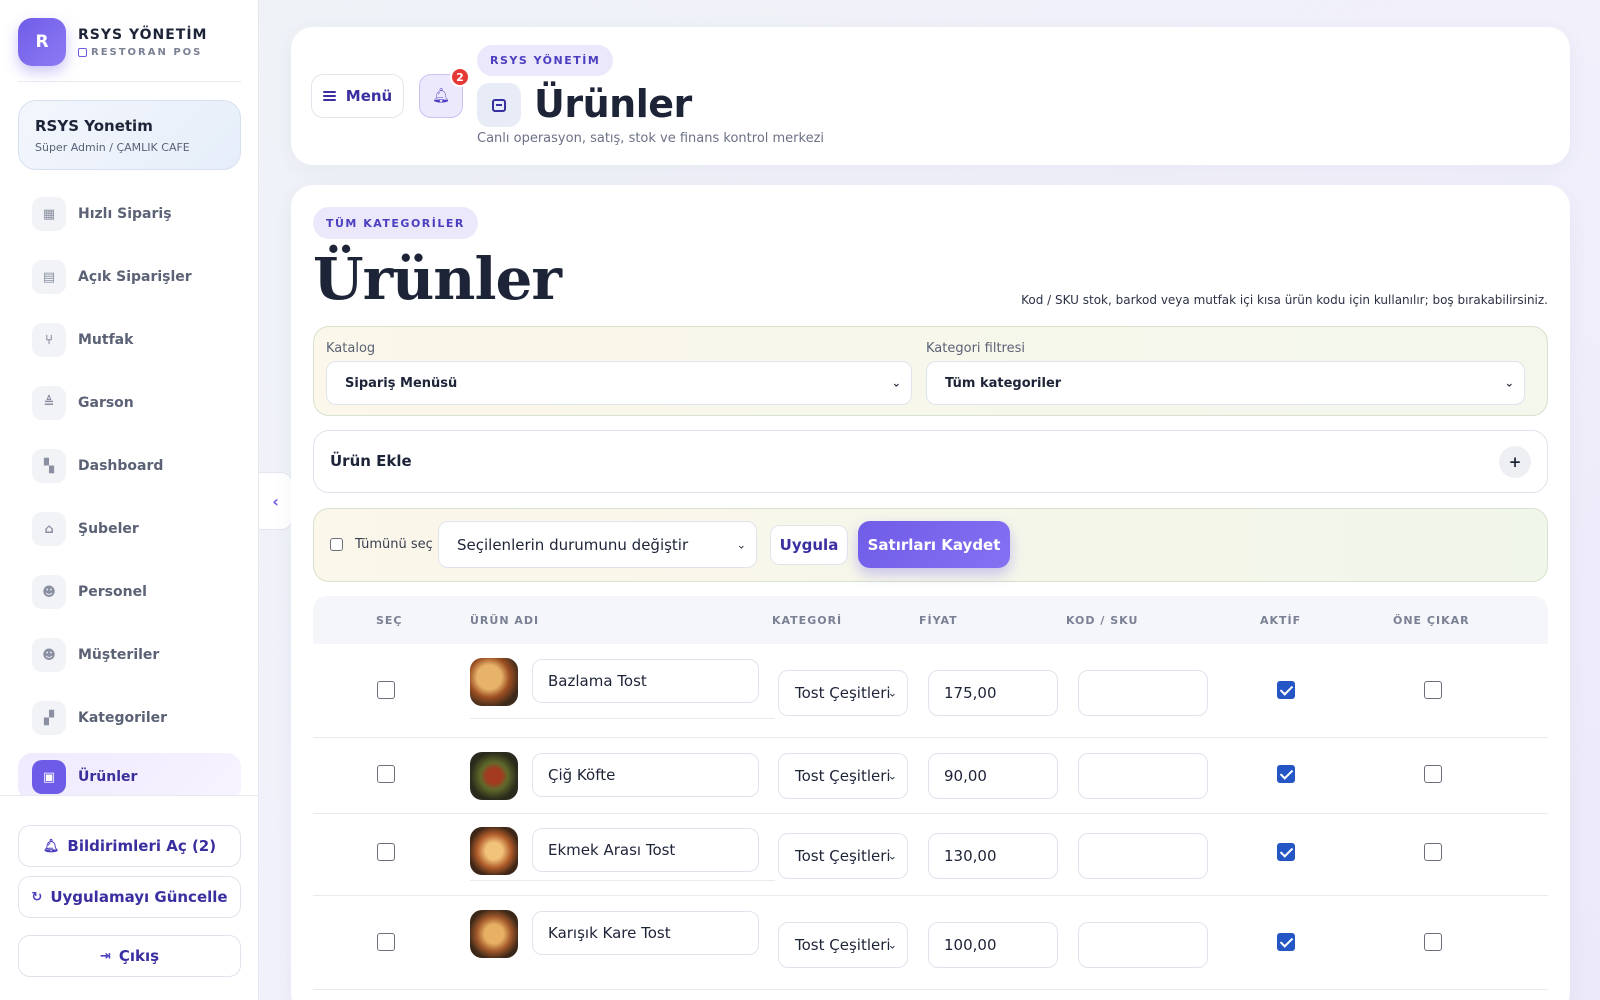 The height and width of the screenshot is (1000, 1600). Describe the element at coordinates (129, 529) in the screenshot. I see `sidebar-item-subeler: ⌂ Şubeler` at that location.